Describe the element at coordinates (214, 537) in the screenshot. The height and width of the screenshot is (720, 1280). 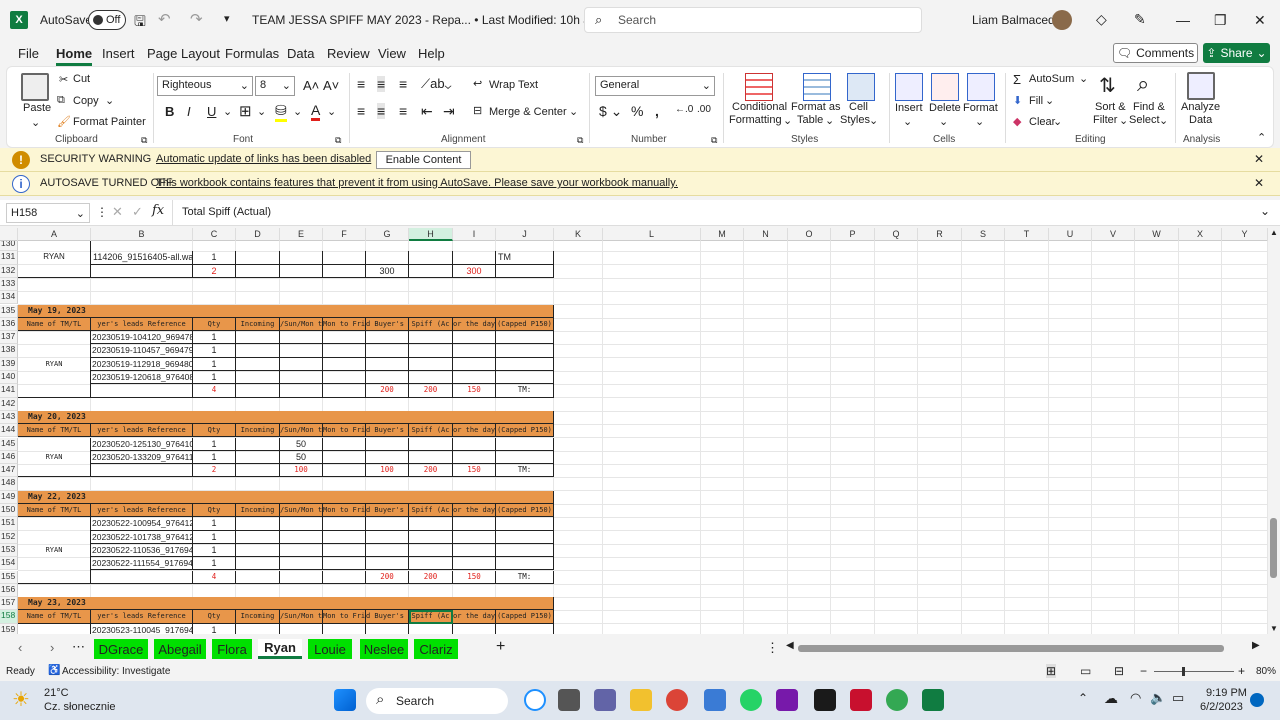
I see `qty-cell: 1` at that location.